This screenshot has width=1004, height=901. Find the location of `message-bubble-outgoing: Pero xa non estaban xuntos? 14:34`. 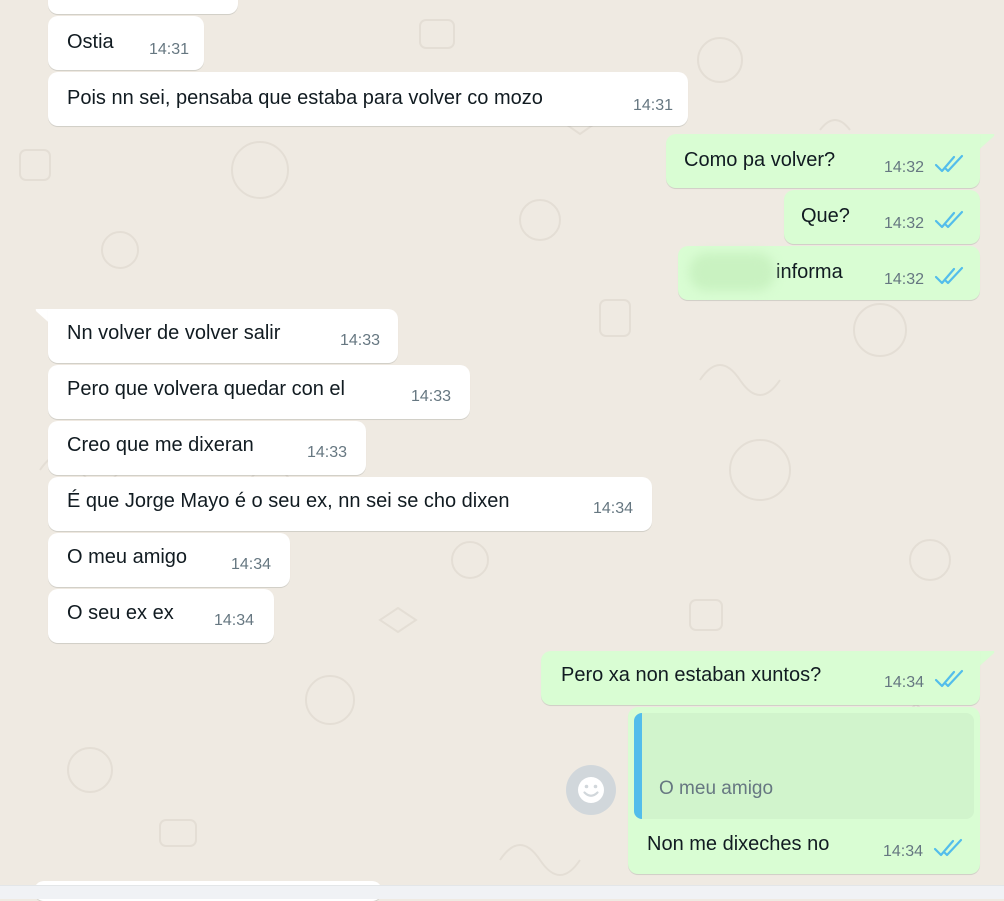

message-bubble-outgoing: Pero xa non estaban xuntos? 14:34 is located at coordinates (760, 678).